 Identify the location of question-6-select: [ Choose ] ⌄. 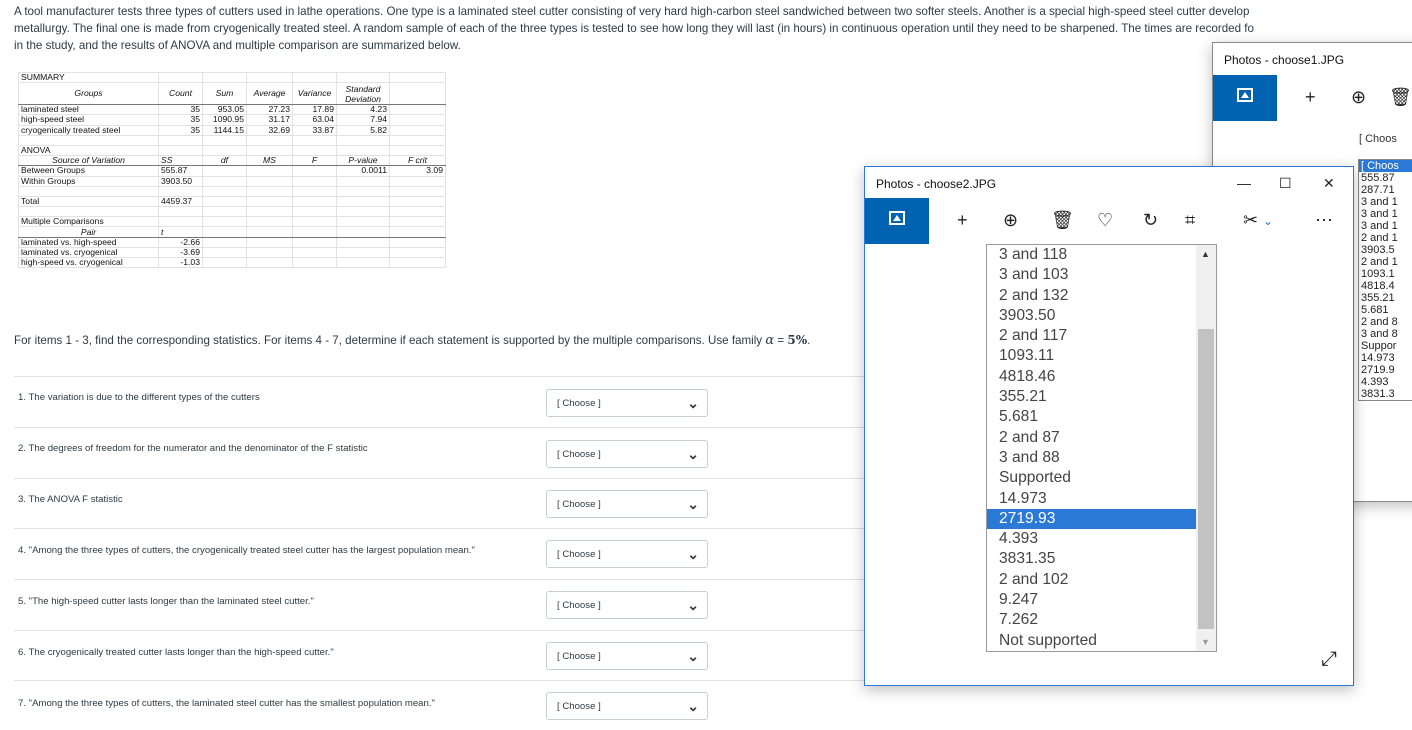
(627, 656).